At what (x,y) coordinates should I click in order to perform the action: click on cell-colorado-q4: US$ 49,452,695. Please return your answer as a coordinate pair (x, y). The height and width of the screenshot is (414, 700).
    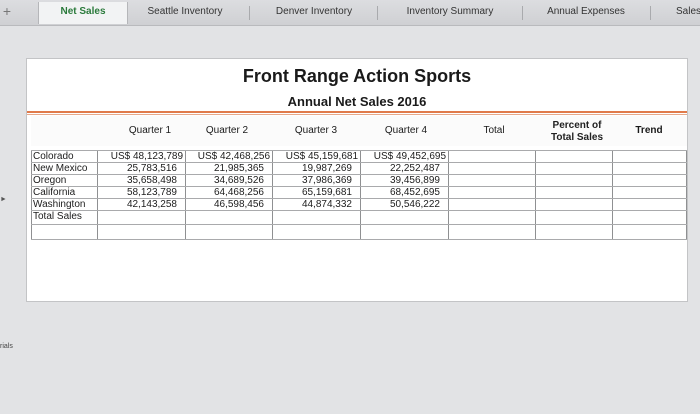
    Looking at the image, I should click on (404, 156).